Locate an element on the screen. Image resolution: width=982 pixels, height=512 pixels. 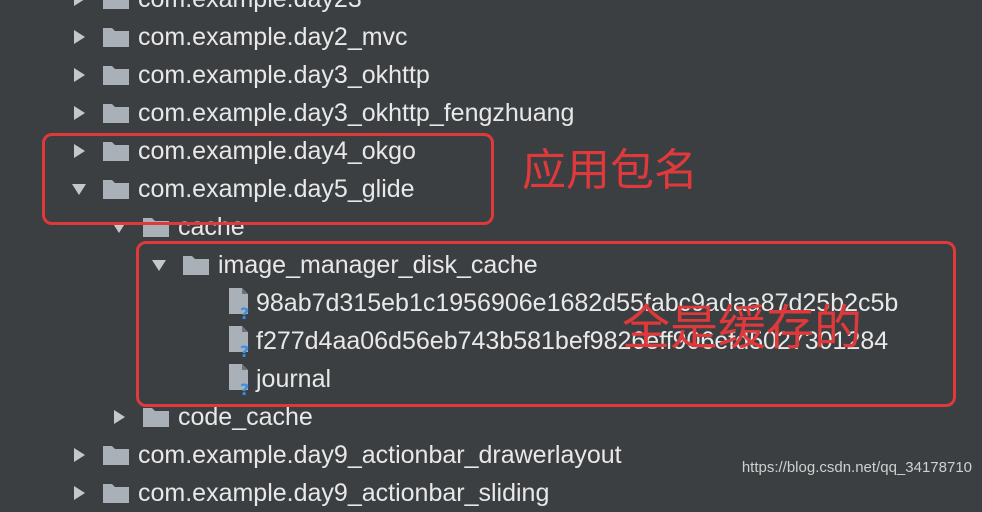
tree-row-label: com.example.day23 is located at coordinates (250, 9).